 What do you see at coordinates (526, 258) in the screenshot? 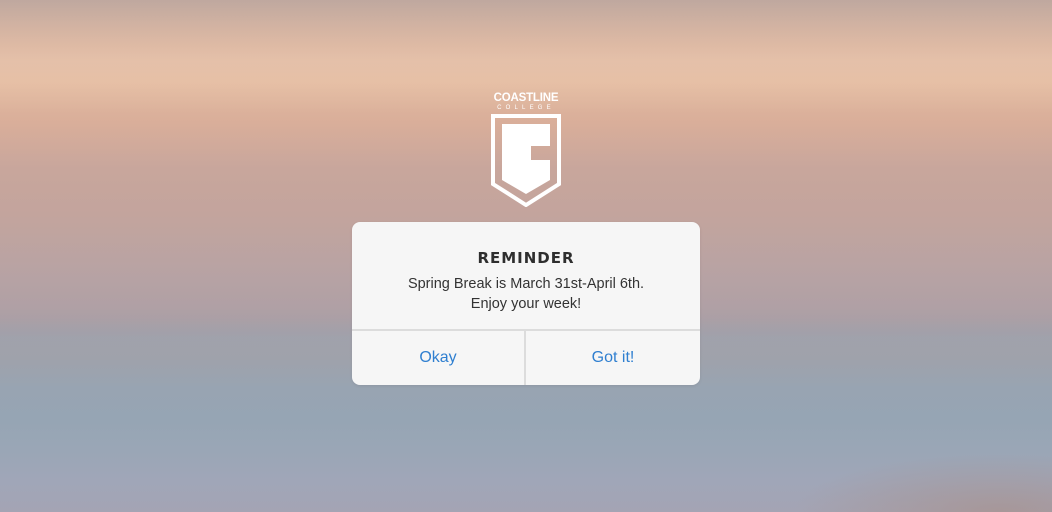
I see `dialog-title: REMINDER` at bounding box center [526, 258].